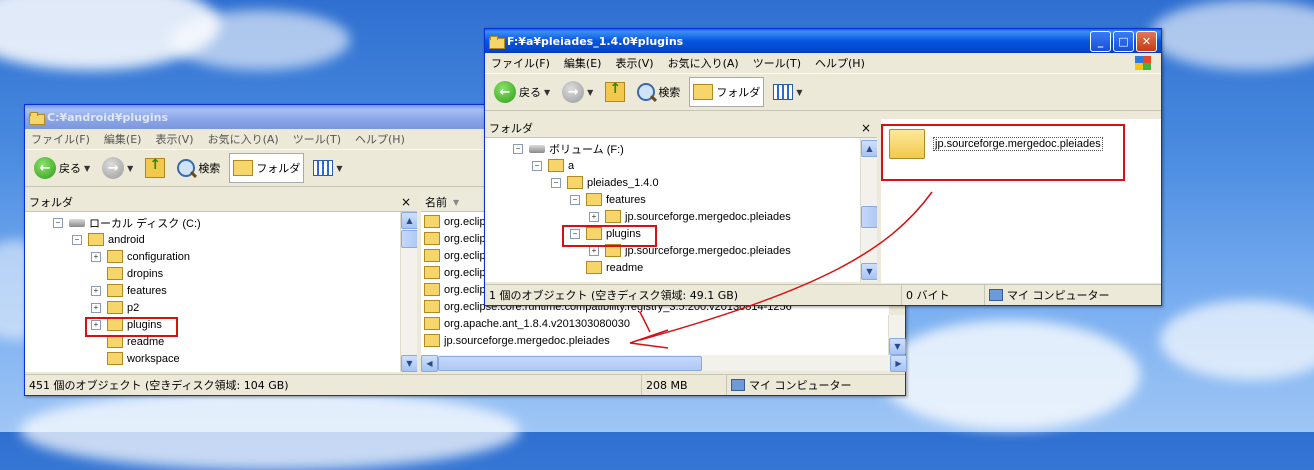 This screenshot has height=470, width=1314. What do you see at coordinates (669, 92) in the screenshot?
I see `search-label: 検索` at bounding box center [669, 92].